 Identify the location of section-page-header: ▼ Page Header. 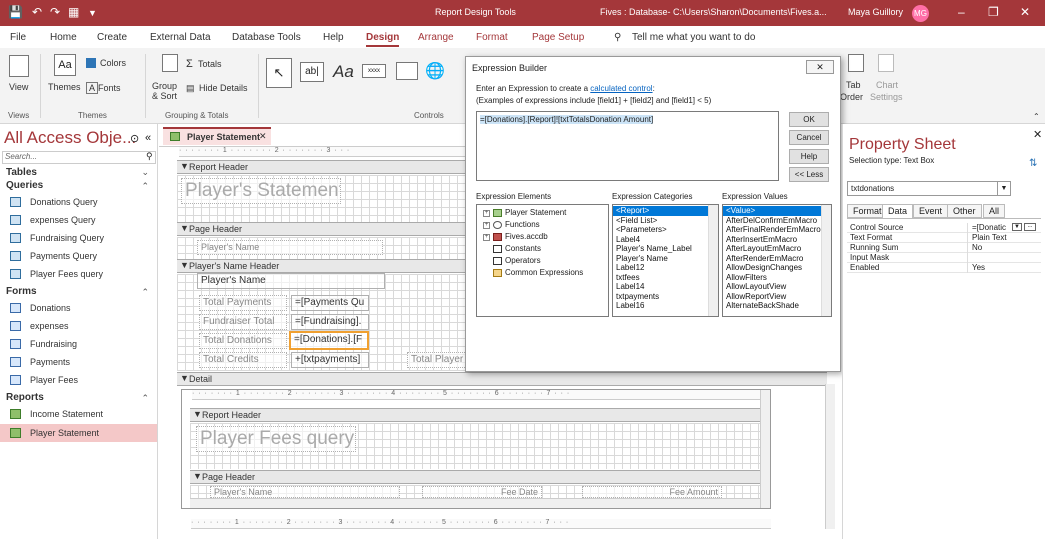
(327, 229).